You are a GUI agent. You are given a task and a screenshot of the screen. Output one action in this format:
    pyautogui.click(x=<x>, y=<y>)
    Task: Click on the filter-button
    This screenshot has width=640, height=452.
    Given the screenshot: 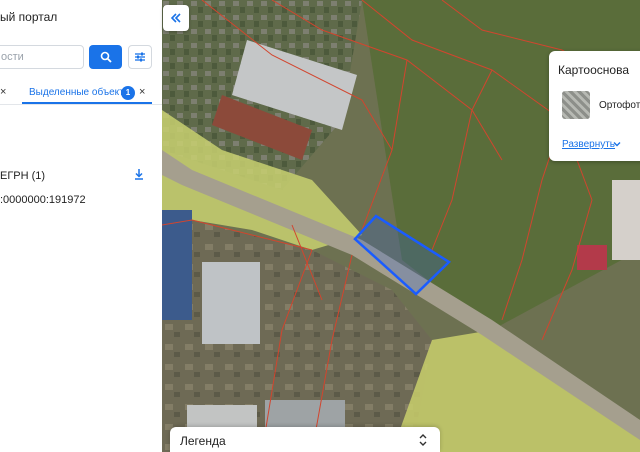 What is the action you would take?
    pyautogui.click(x=140, y=57)
    